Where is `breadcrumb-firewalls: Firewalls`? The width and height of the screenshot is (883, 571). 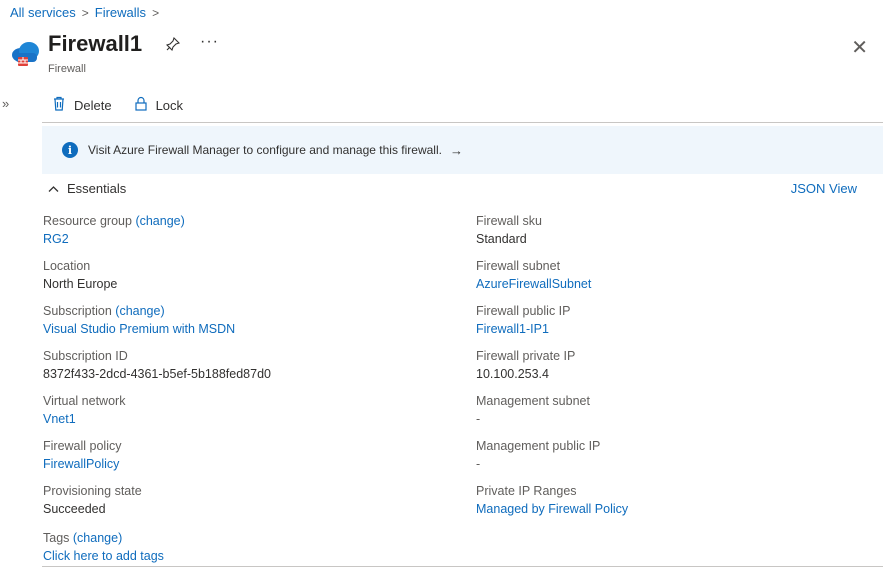 breadcrumb-firewalls: Firewalls is located at coordinates (120, 12).